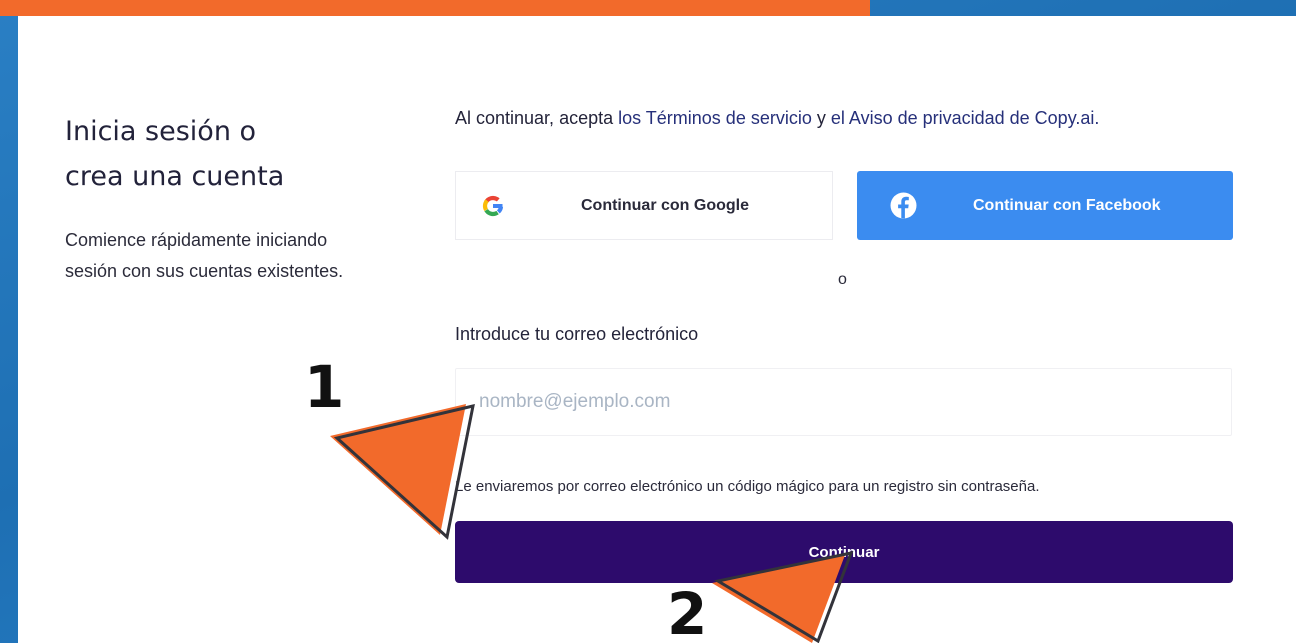 The image size is (1296, 643). I want to click on page-title-line-1: Inicia sesión o, so click(161, 131).